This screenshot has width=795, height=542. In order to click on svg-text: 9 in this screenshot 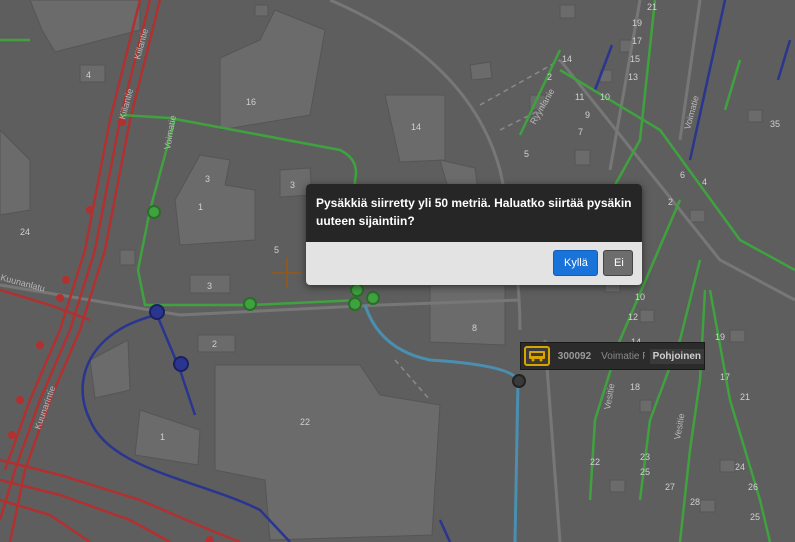, I will do `click(587, 115)`.